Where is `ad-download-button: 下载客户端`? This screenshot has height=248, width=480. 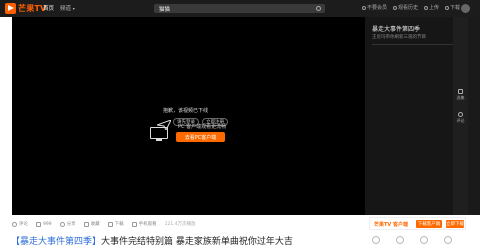 ad-download-button: 下载客户端 is located at coordinates (429, 224).